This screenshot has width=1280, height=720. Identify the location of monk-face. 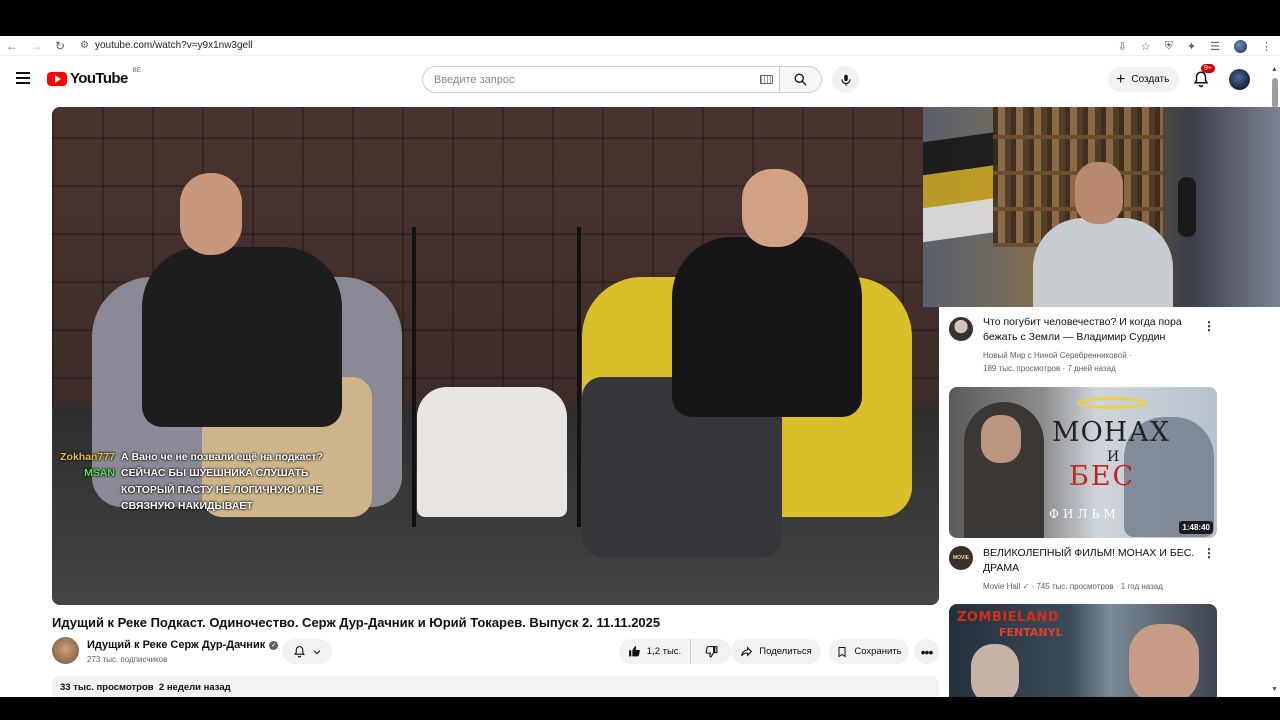
(1001, 439).